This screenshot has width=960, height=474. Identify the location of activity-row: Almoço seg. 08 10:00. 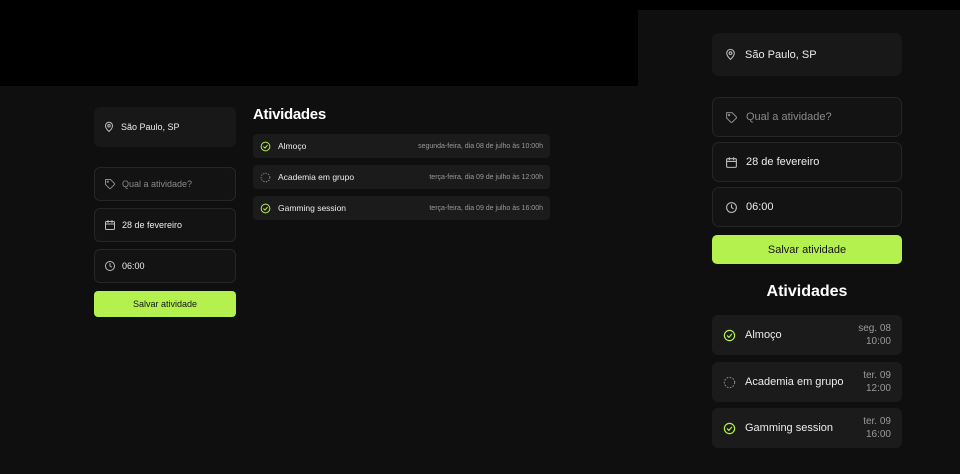
(807, 335).